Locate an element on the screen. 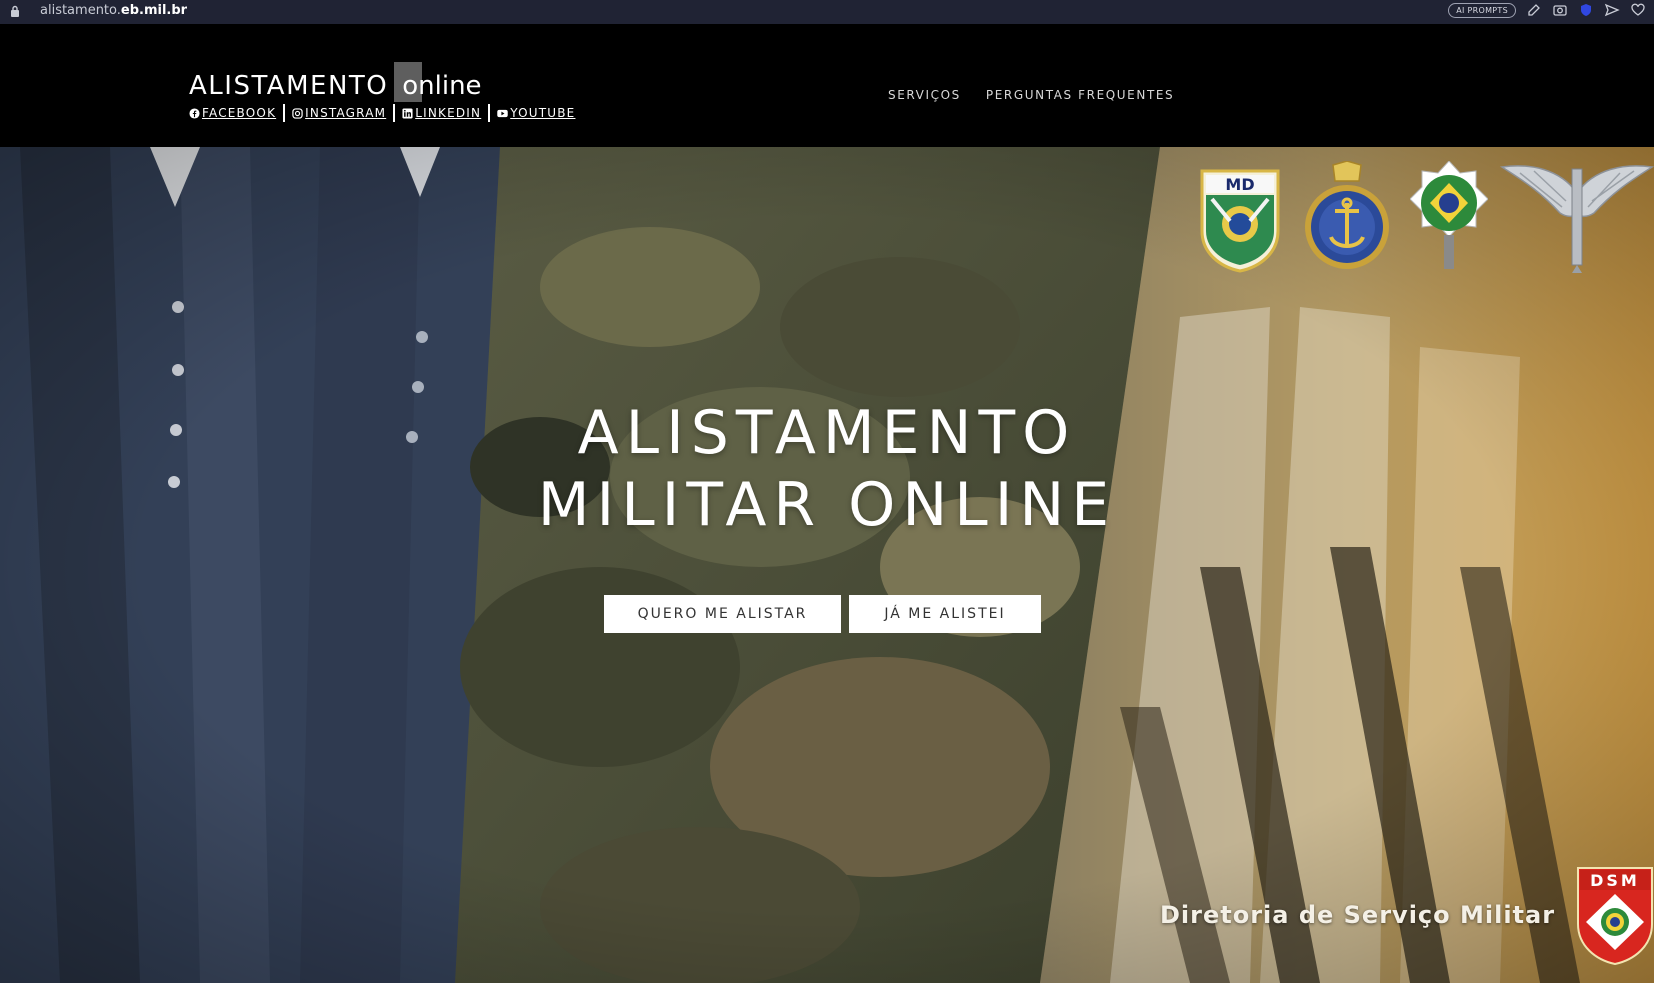 This screenshot has width=1654, height=983. instagram-icon is located at coordinates (297, 113).